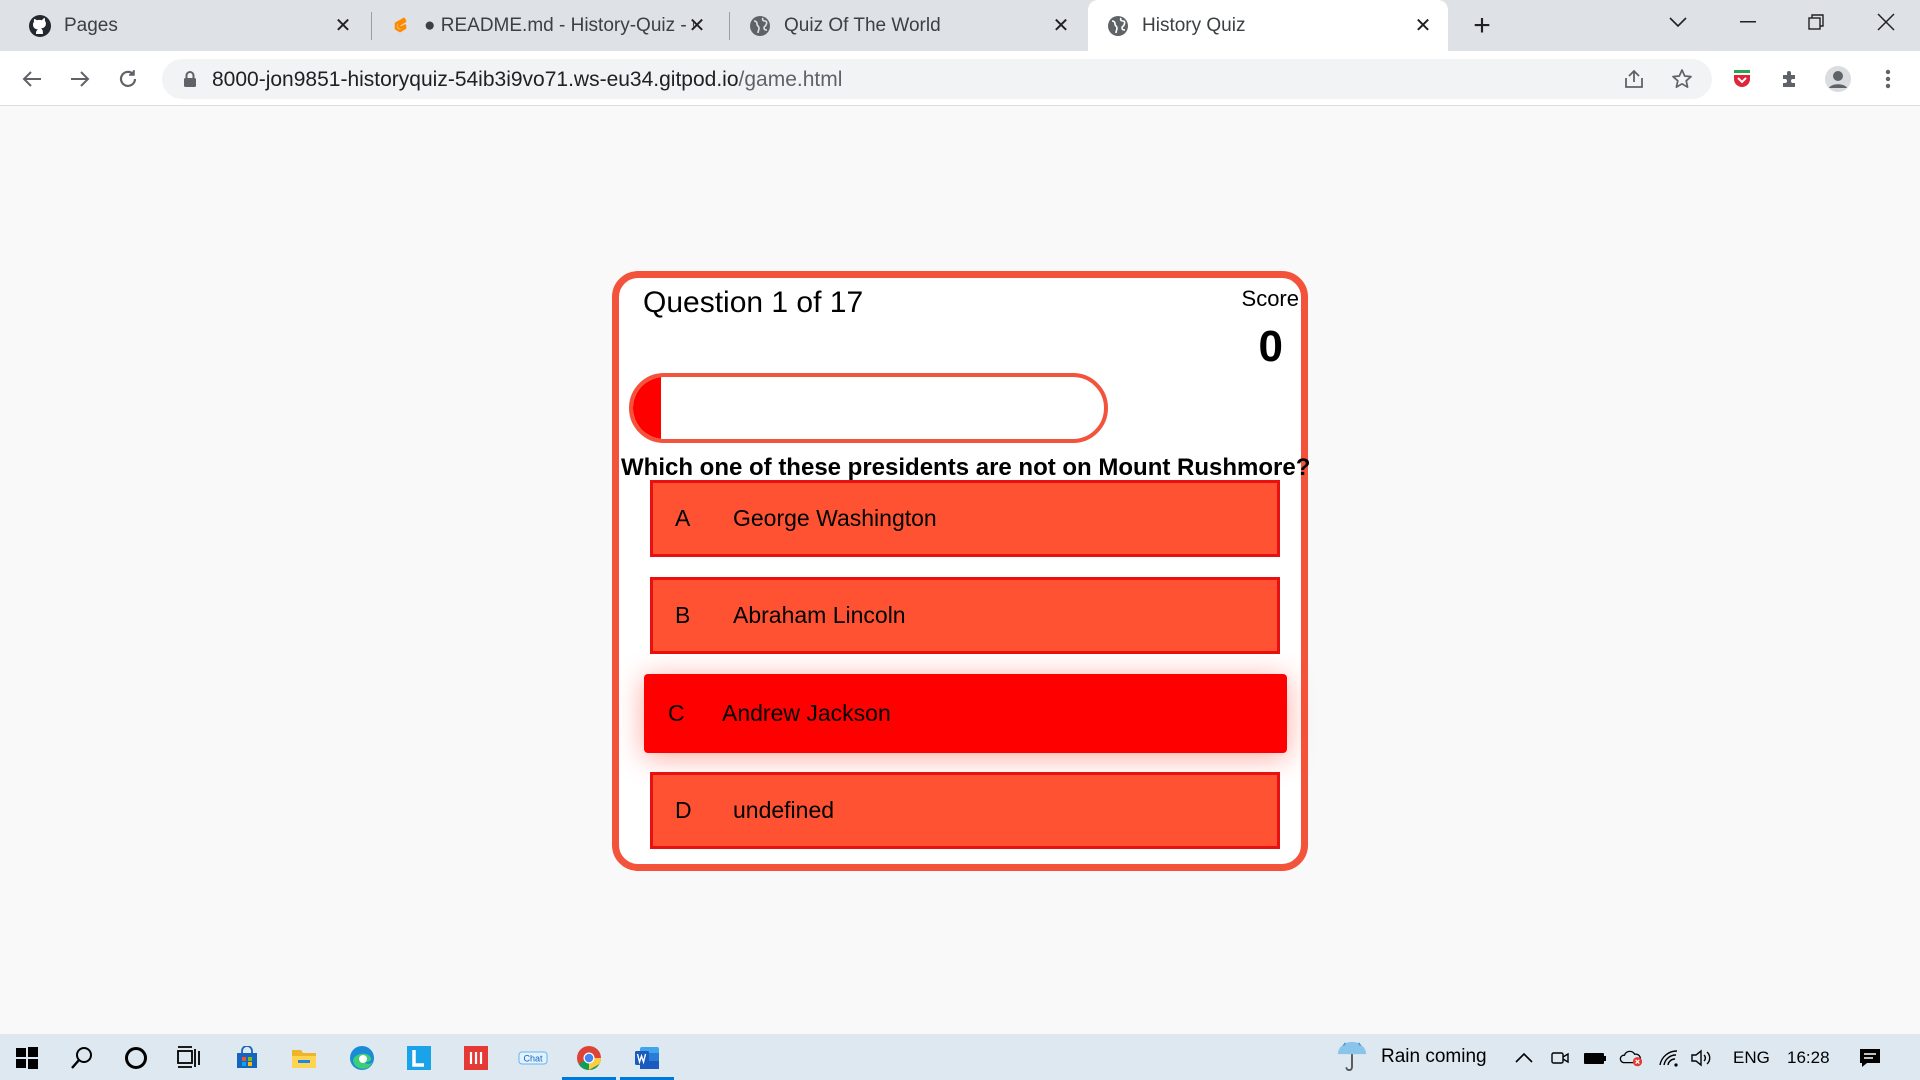  I want to click on score-label: Score, so click(1270, 298).